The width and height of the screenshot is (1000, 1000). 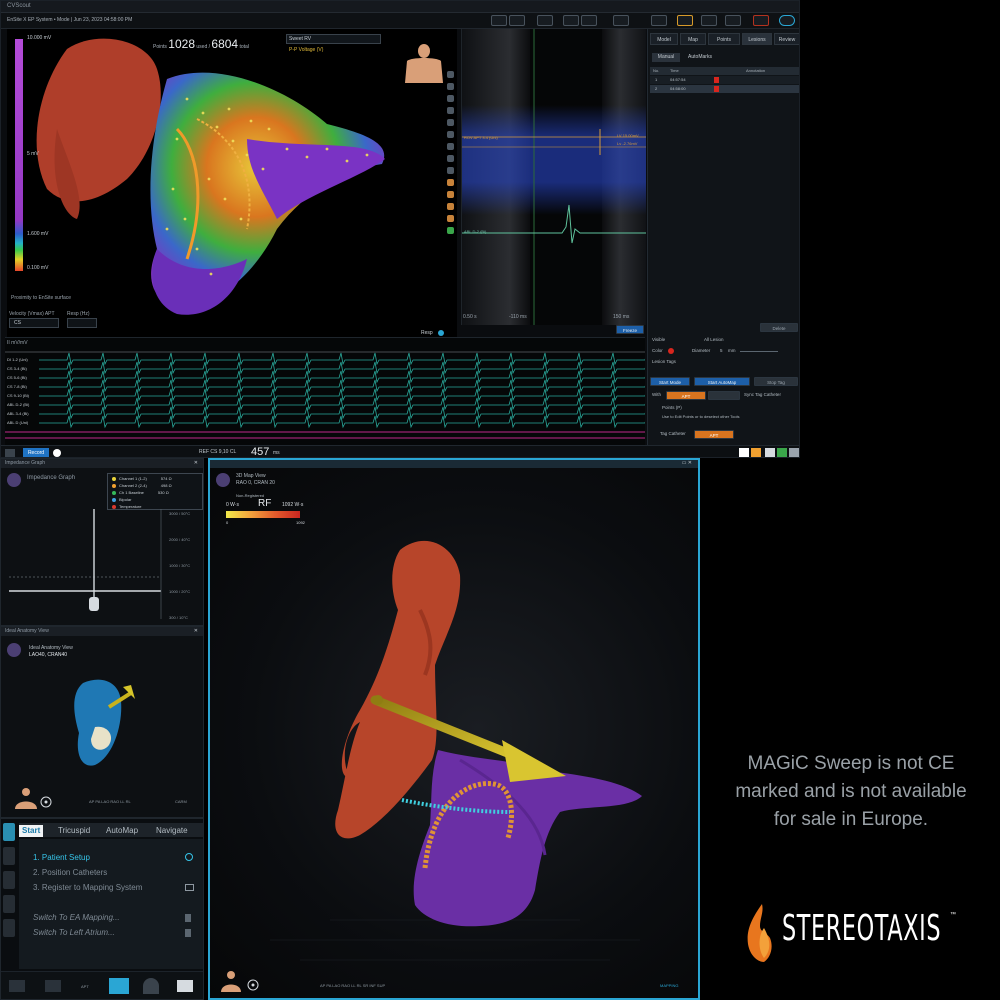 I want to click on record-indicator-icon, so click(x=57, y=453).